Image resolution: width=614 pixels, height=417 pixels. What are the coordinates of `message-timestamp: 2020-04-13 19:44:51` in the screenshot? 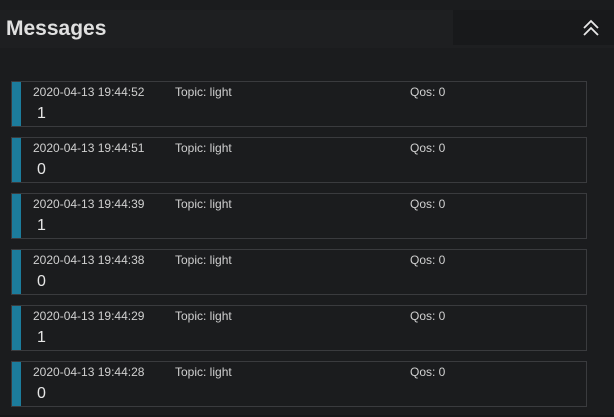 It's located at (89, 148).